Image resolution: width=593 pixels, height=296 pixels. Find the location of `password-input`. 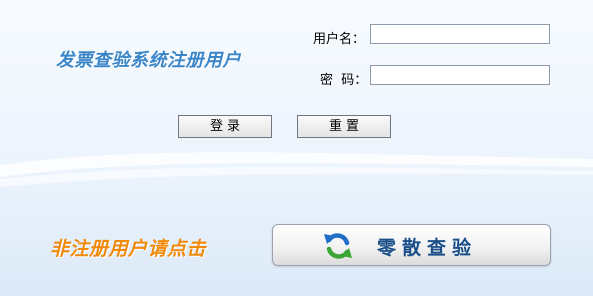

password-input is located at coordinates (460, 75).